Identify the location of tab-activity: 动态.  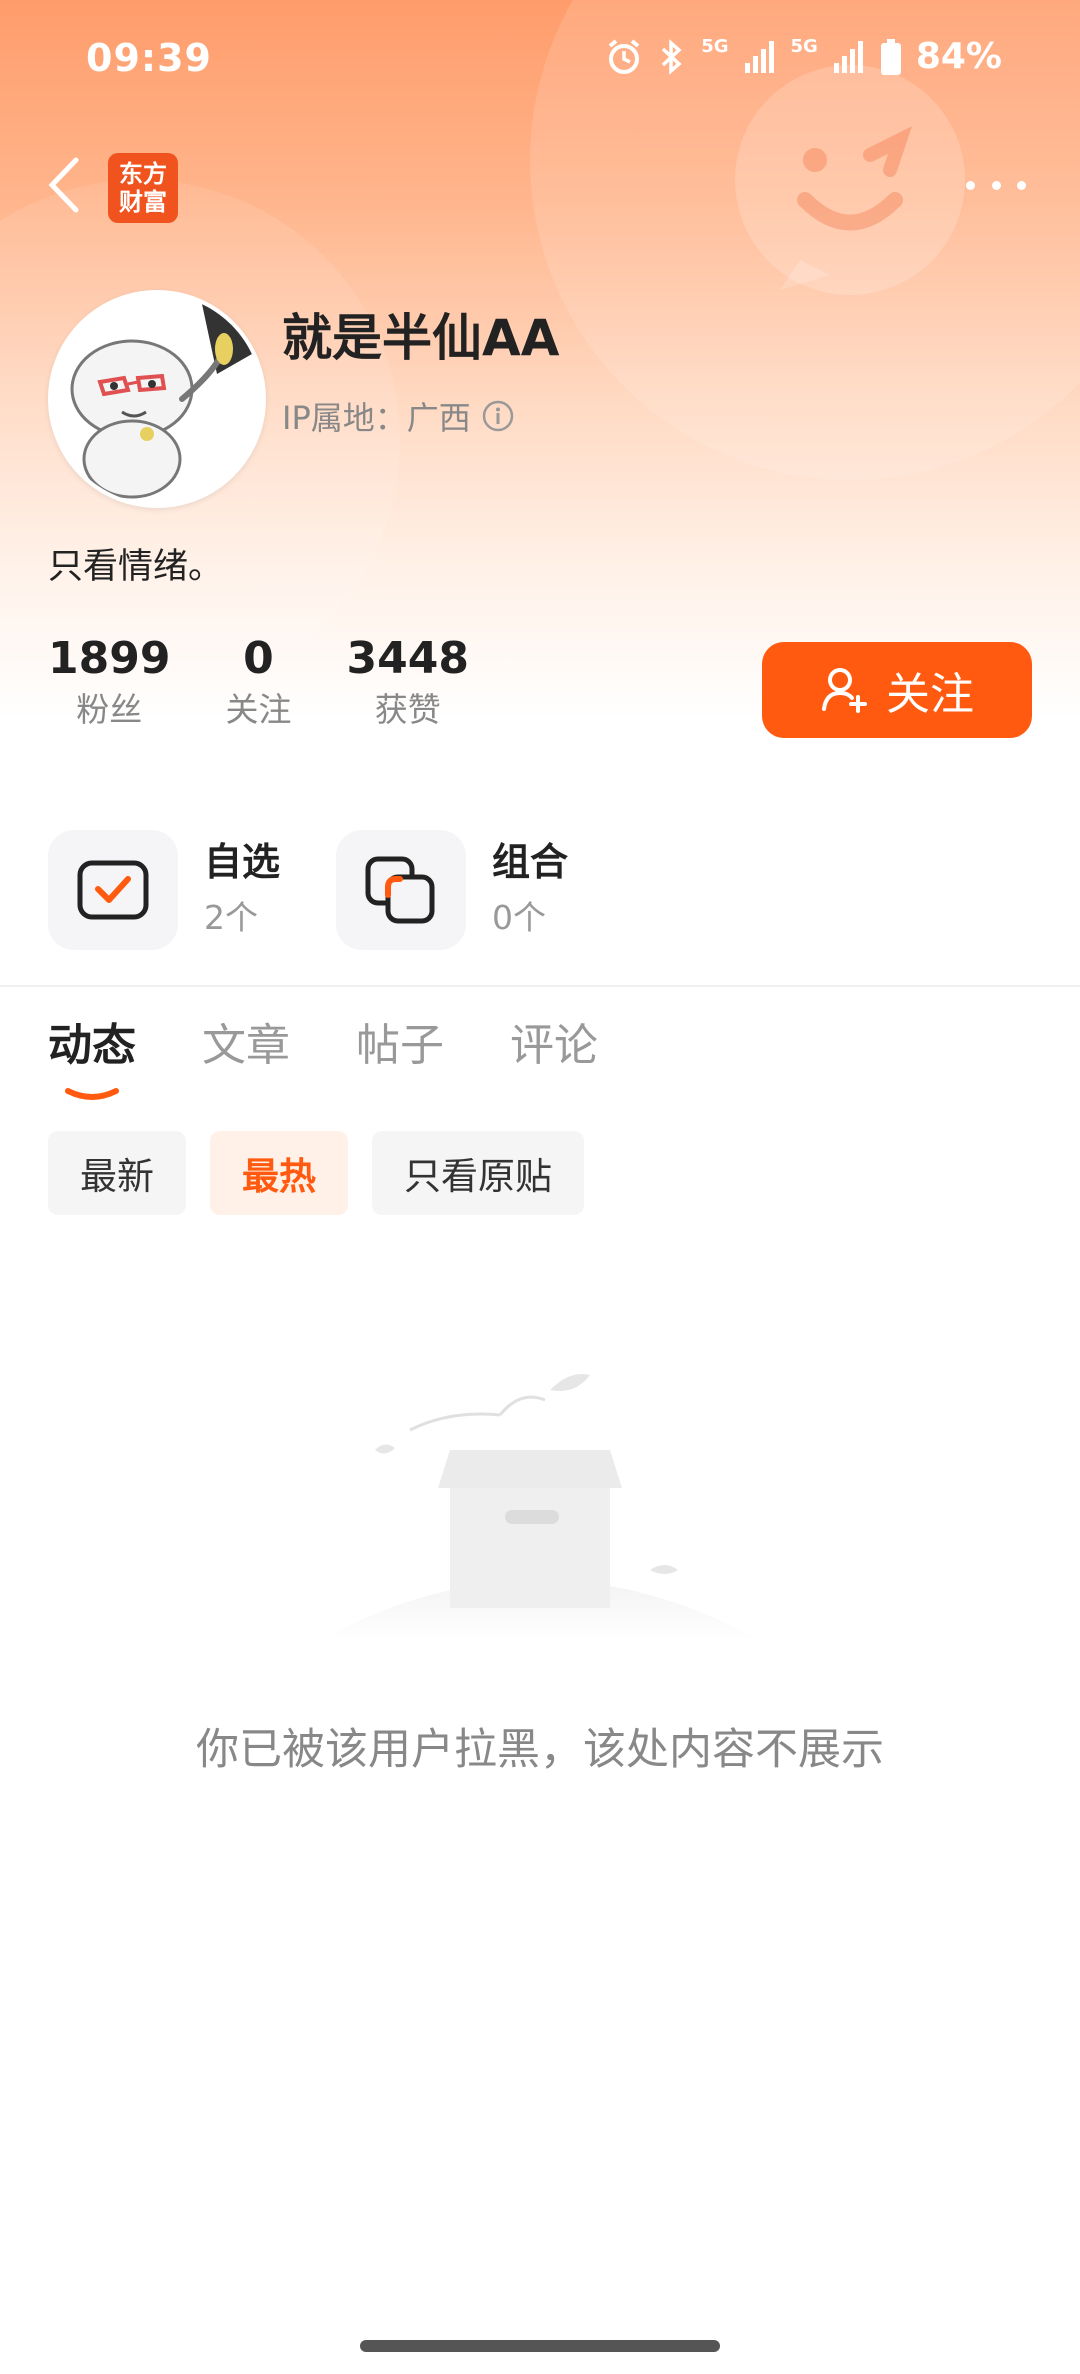
(92, 1057).